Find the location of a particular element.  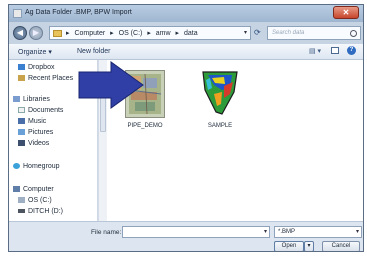

search-placeholder: Search data is located at coordinates (288, 33).